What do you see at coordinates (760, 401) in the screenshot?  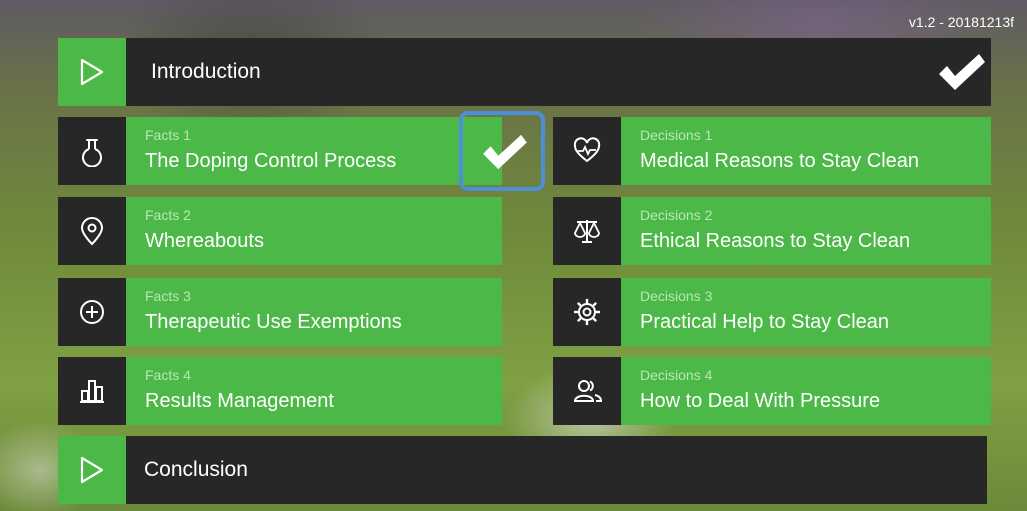 I see `decisions-4-title: How to Deal With Pressure` at bounding box center [760, 401].